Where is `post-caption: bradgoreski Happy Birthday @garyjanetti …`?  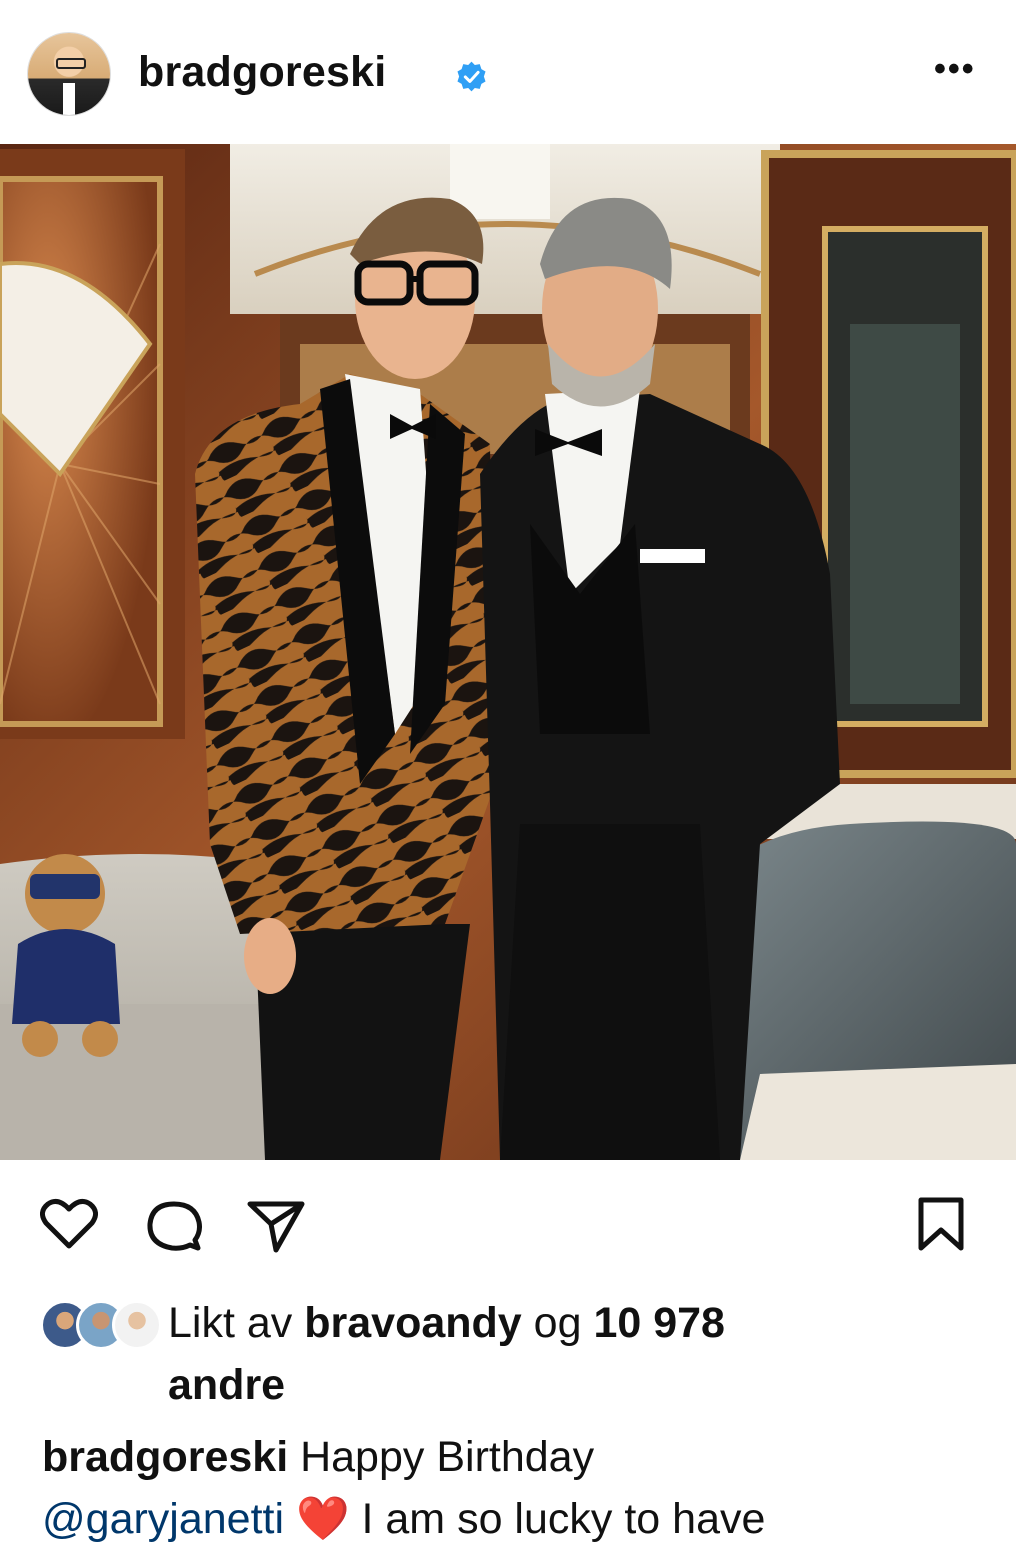 post-caption: bradgoreski Happy Birthday @garyjanetti … is located at coordinates (517, 1488).